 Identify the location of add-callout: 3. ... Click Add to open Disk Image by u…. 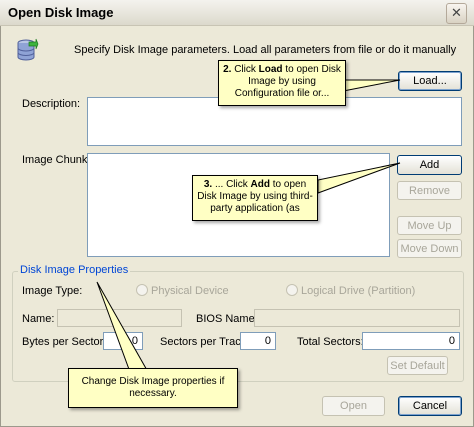
(255, 198).